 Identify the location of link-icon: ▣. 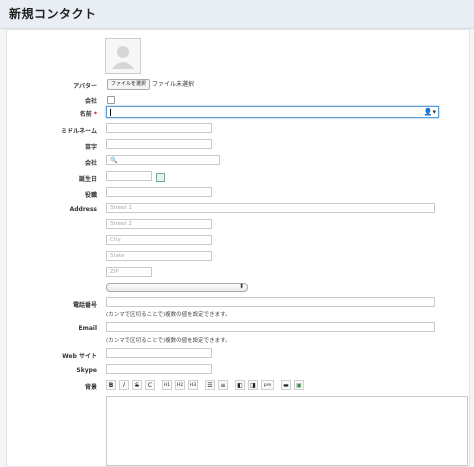
(299, 385).